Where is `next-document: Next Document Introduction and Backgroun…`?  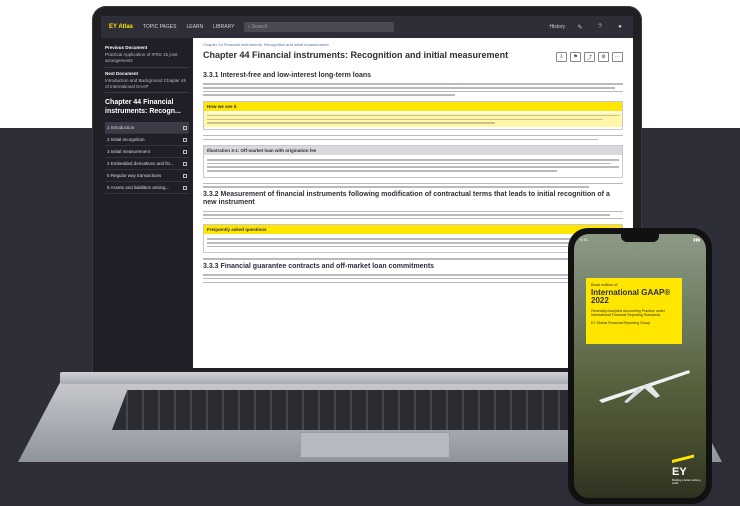
next-document: Next Document Introduction and Backgroun… is located at coordinates (147, 81).